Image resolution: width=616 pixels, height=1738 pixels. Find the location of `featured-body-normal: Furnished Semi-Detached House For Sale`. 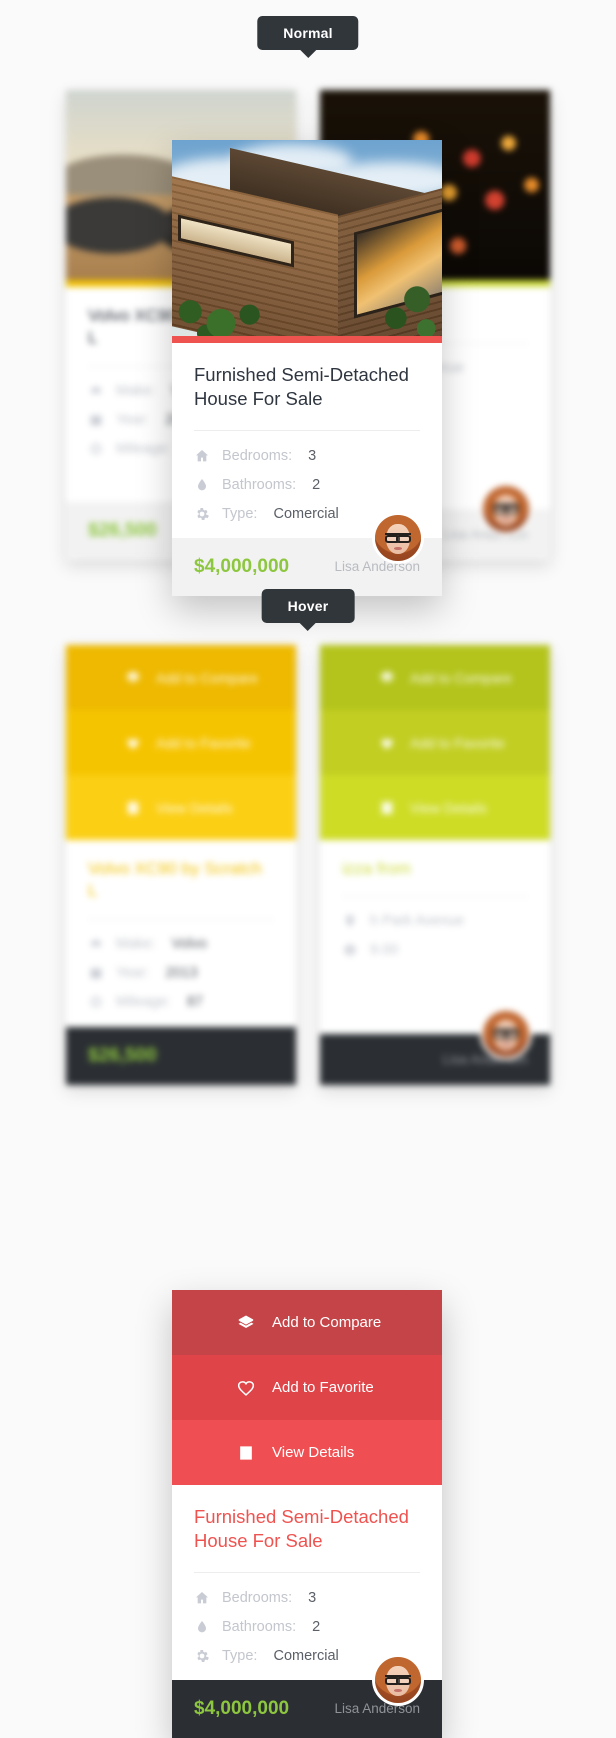

featured-body-normal: Furnished Semi-Detached House For Sale is located at coordinates (307, 387).